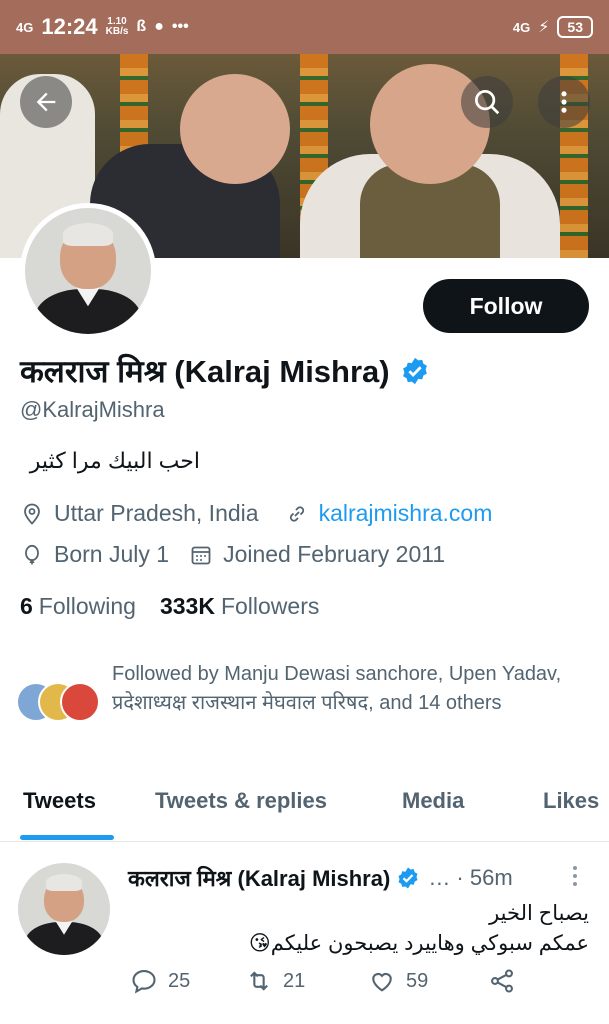 The image size is (609, 1024). What do you see at coordinates (241, 795) in the screenshot?
I see `tab-tweets-replies: Tweets & replies` at bounding box center [241, 795].